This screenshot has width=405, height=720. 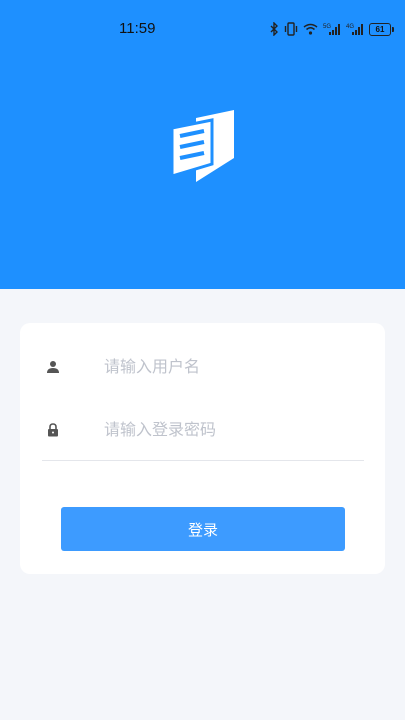 I want to click on status-time: 11:59, so click(x=137, y=28).